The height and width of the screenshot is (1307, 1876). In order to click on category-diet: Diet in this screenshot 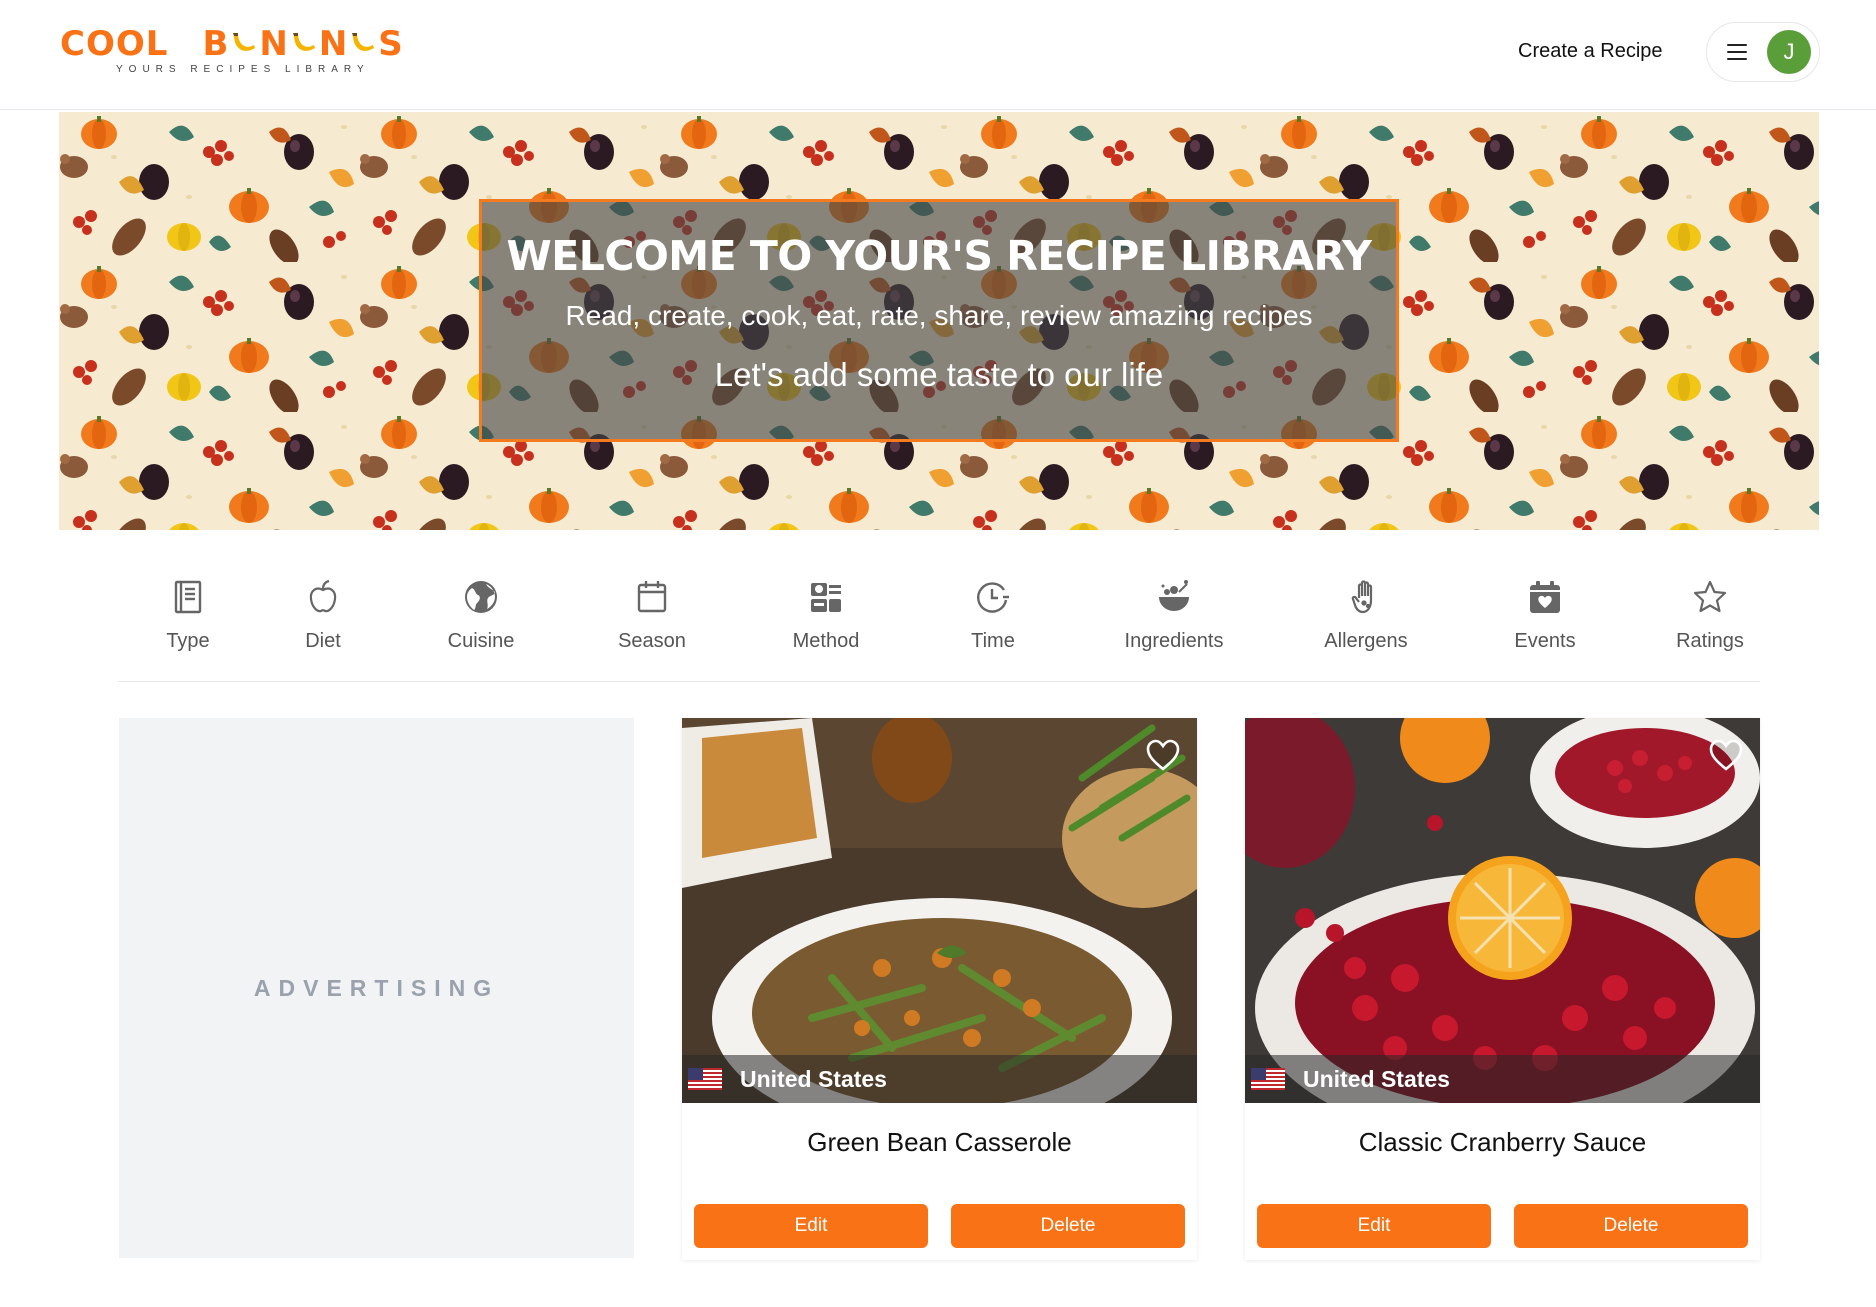, I will do `click(323, 611)`.